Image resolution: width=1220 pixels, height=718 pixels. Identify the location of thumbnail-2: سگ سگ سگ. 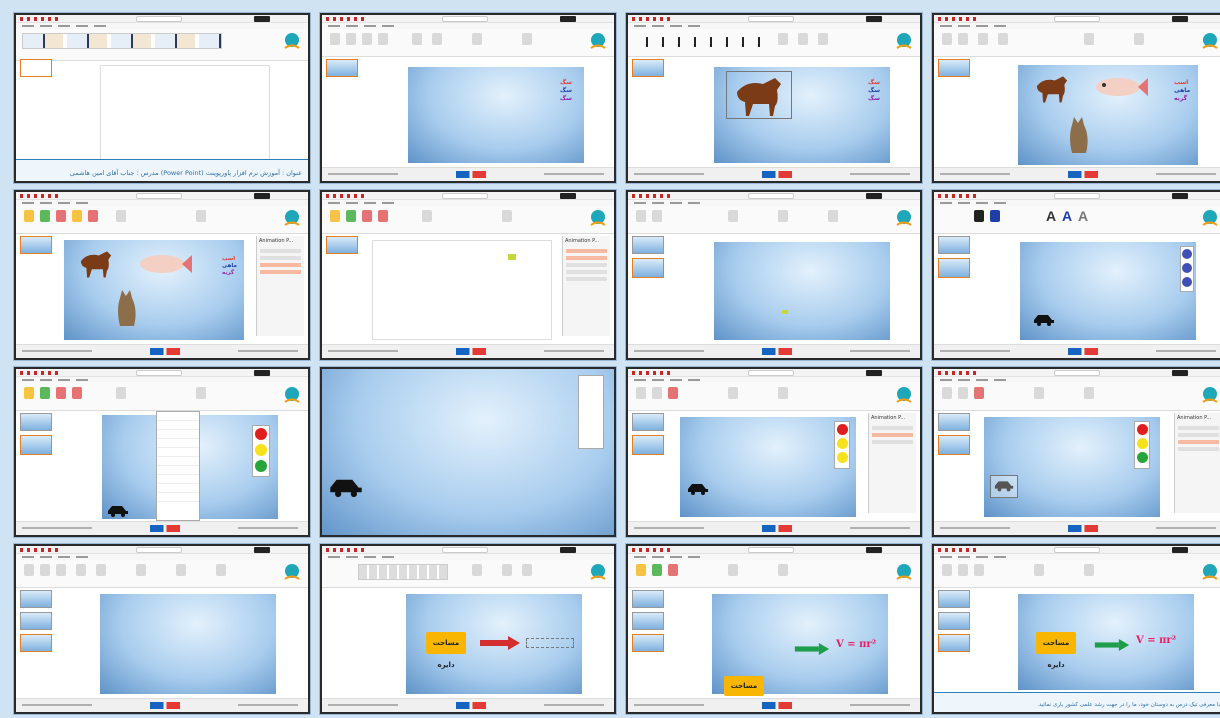
(468, 98).